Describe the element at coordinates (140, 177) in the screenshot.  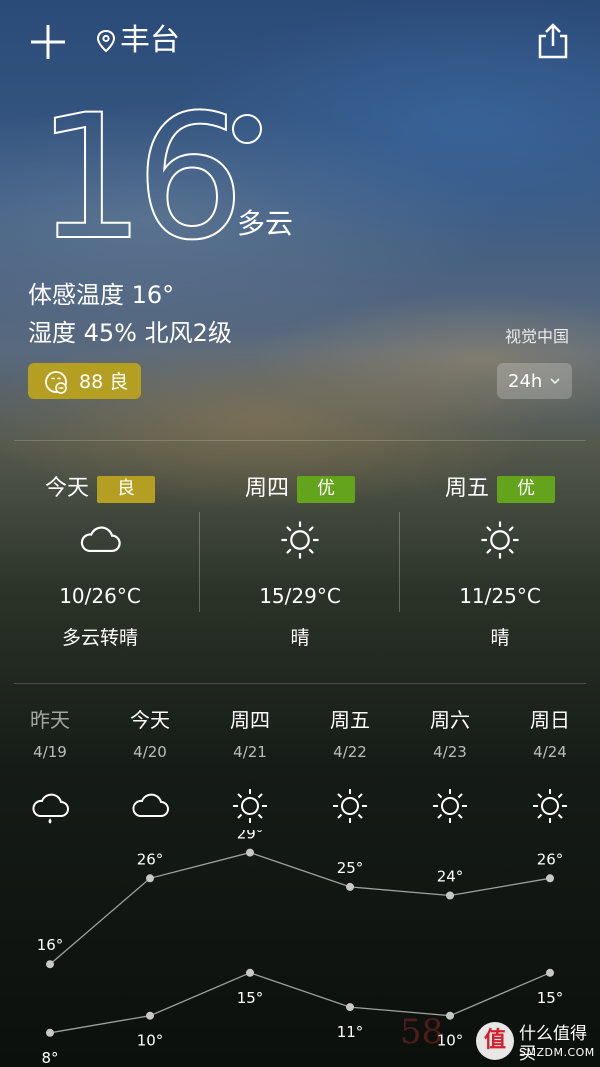
I see `current-temp: 16` at that location.